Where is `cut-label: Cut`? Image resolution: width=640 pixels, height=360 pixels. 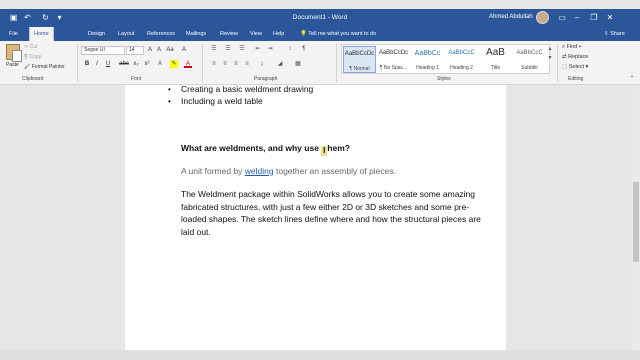
cut-label: Cut is located at coordinates (33, 47).